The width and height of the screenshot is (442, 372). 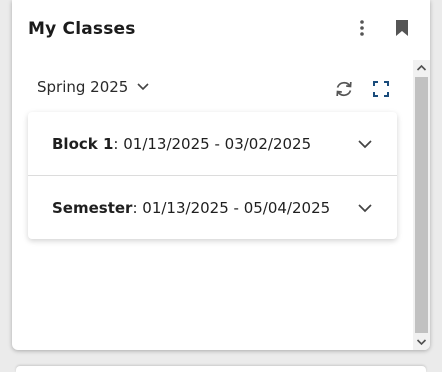 I want to click on refresh-icon, so click(x=344, y=89).